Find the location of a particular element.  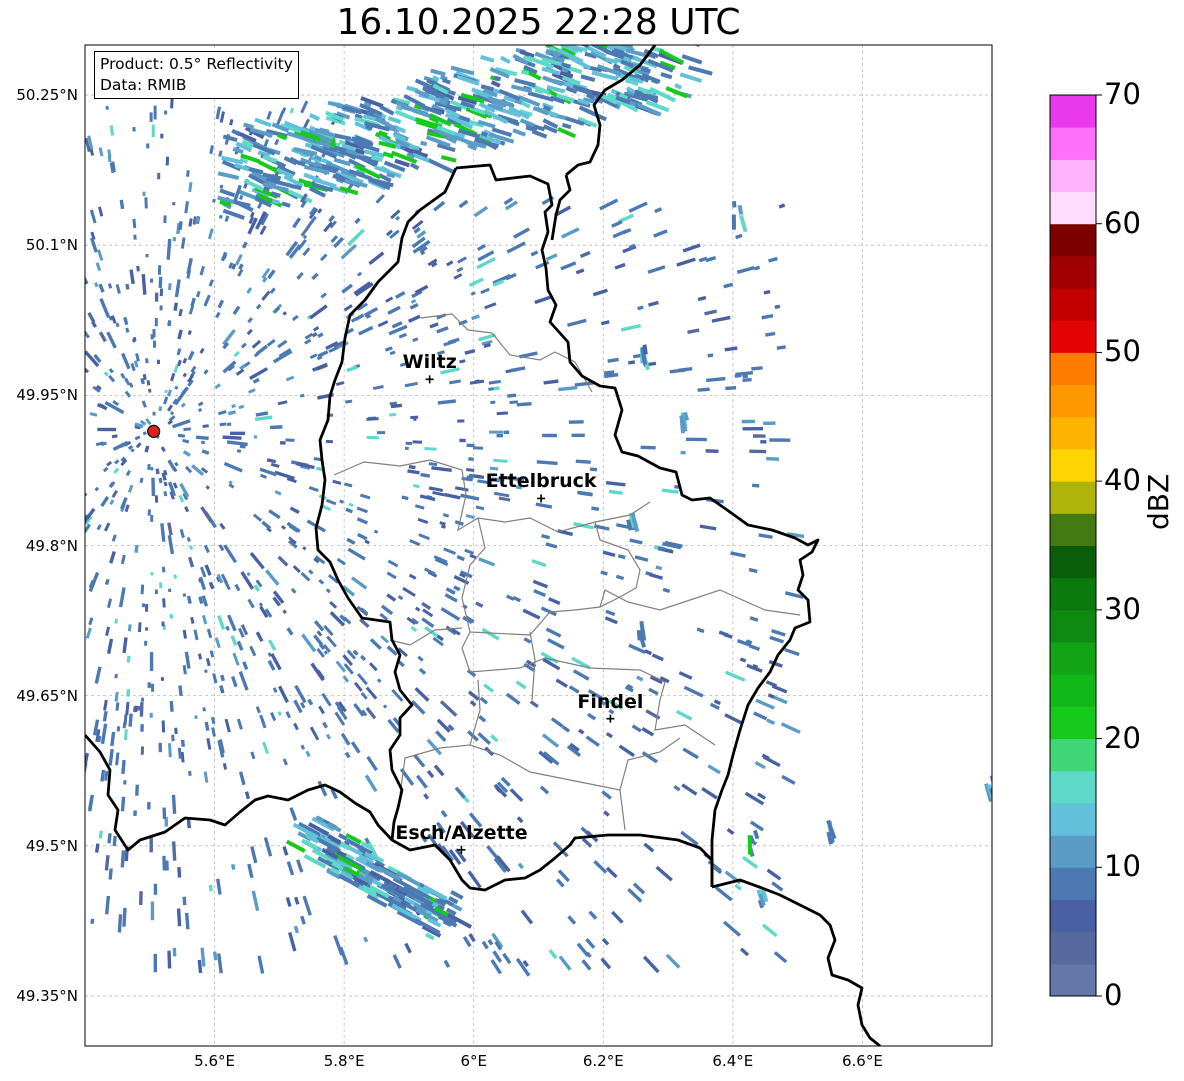

lon-tick-label: 6.4°E is located at coordinates (733, 1061).